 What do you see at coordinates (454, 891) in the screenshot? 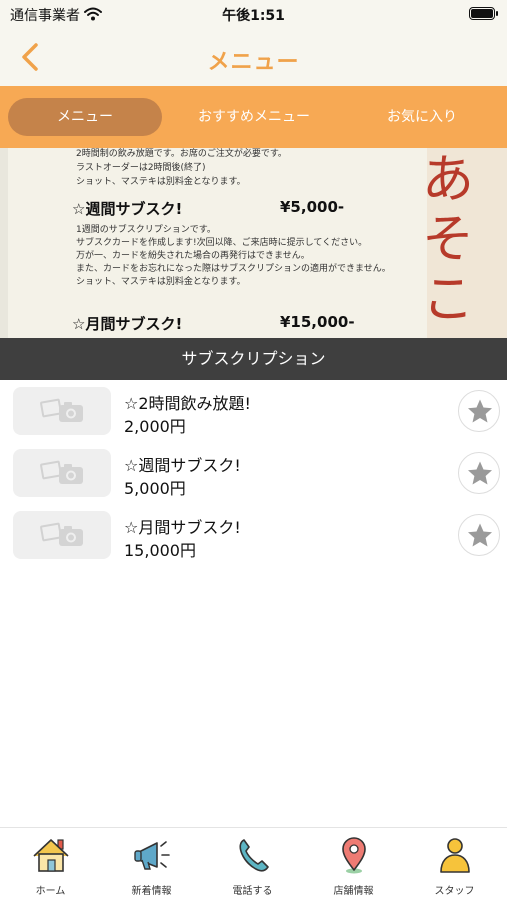
I see `bottom-tab-label: スタッフ` at bounding box center [454, 891].